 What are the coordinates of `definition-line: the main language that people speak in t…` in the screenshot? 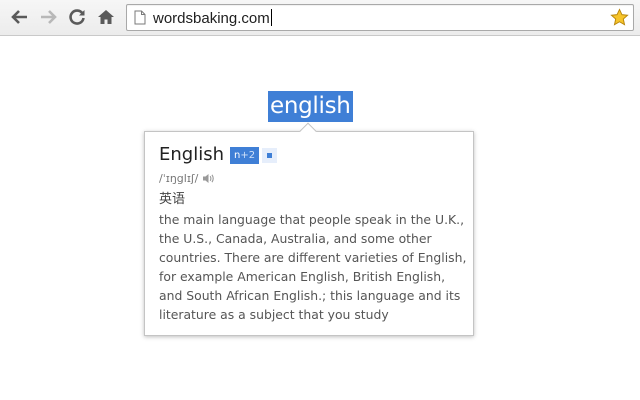 It's located at (312, 219).